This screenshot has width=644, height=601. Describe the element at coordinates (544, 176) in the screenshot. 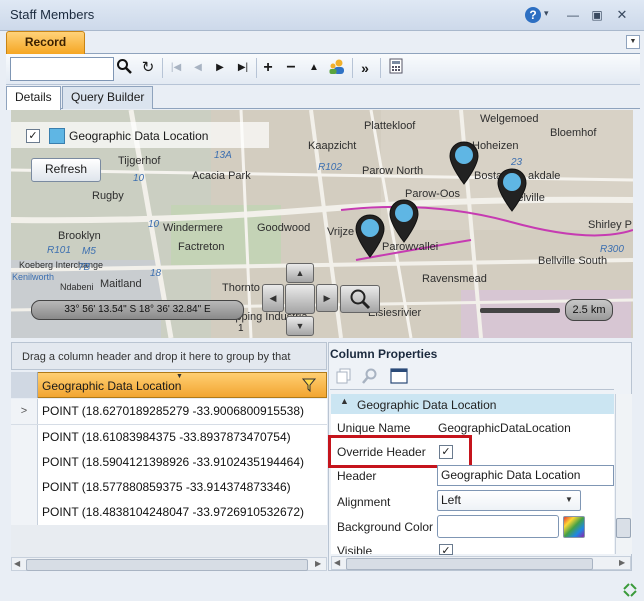

I see `map-place-label: akdale` at that location.